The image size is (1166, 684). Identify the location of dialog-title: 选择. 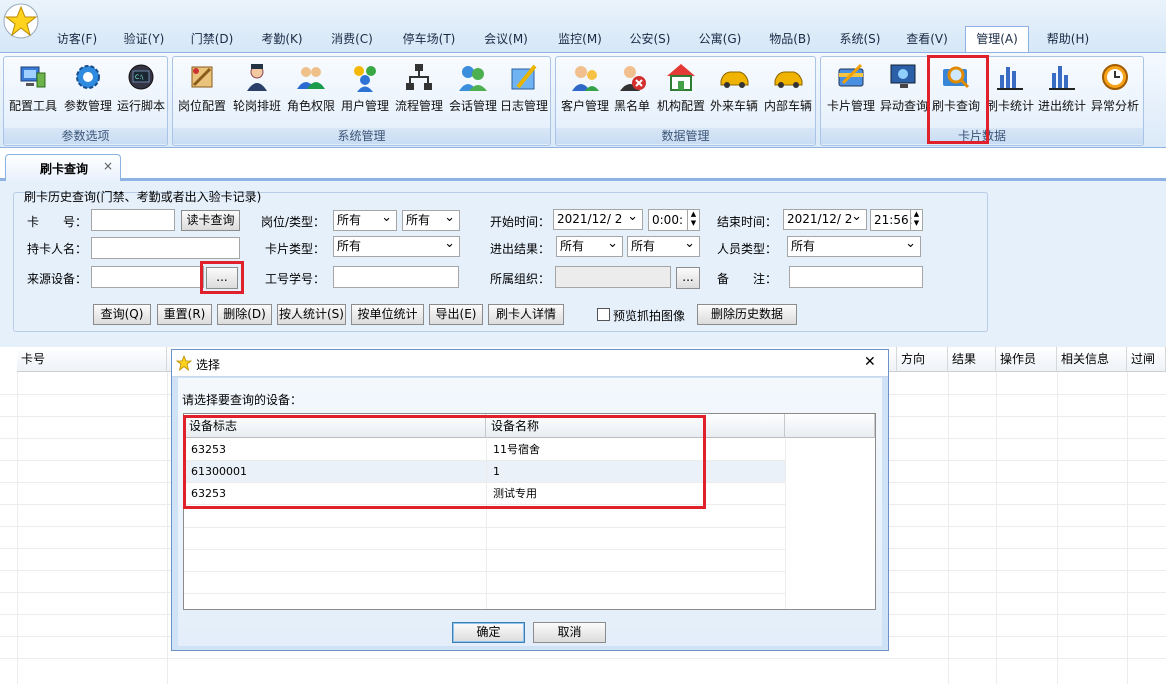
(208, 365).